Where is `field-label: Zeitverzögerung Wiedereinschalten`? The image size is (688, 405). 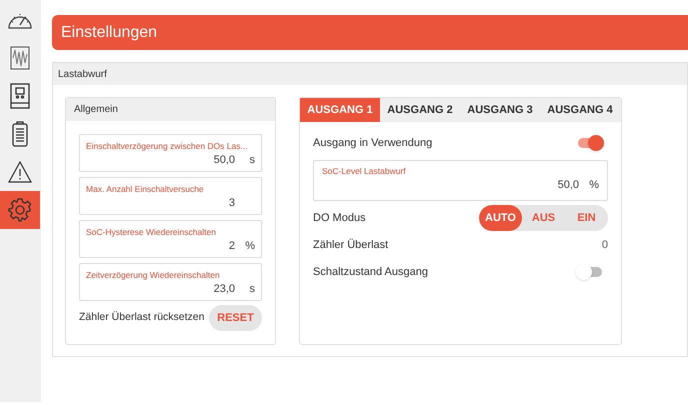
field-label: Zeitverzögerung Wiedereinschalten is located at coordinates (153, 275).